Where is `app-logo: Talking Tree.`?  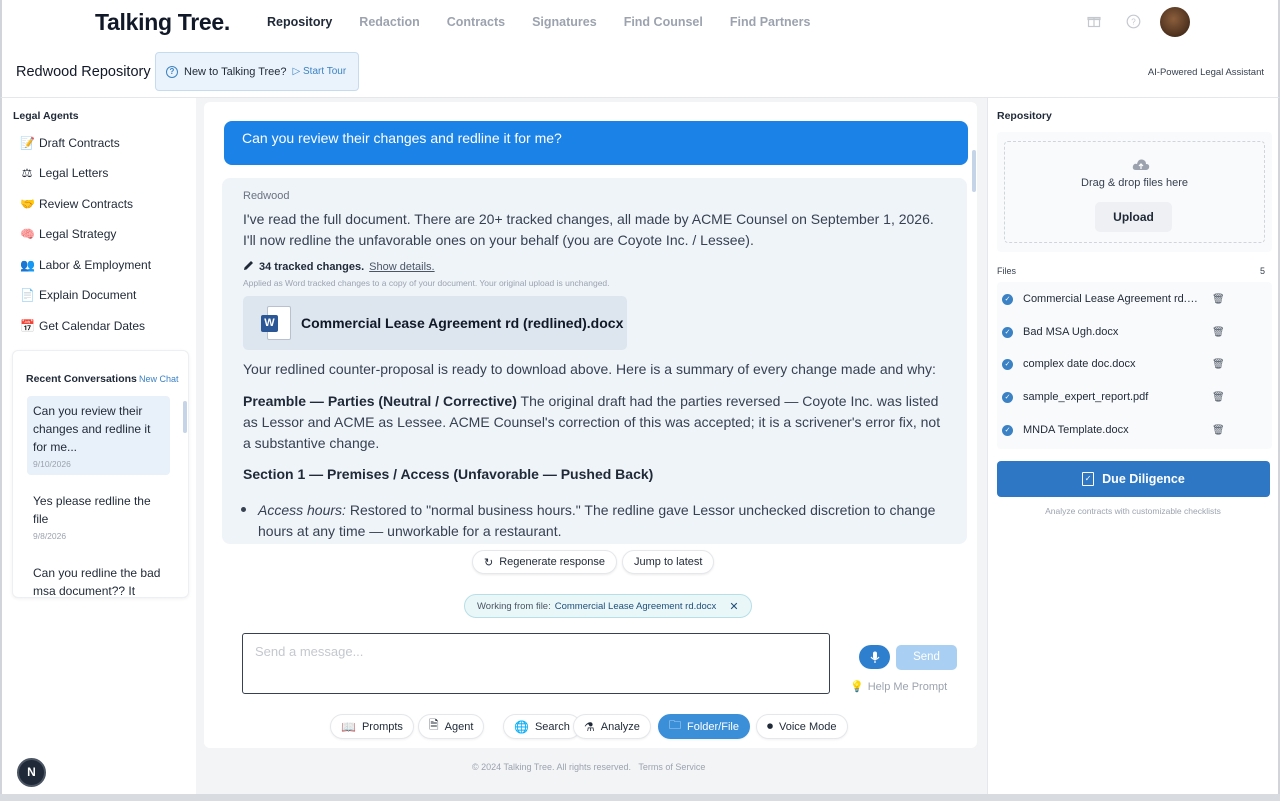
app-logo: Talking Tree. is located at coordinates (162, 22).